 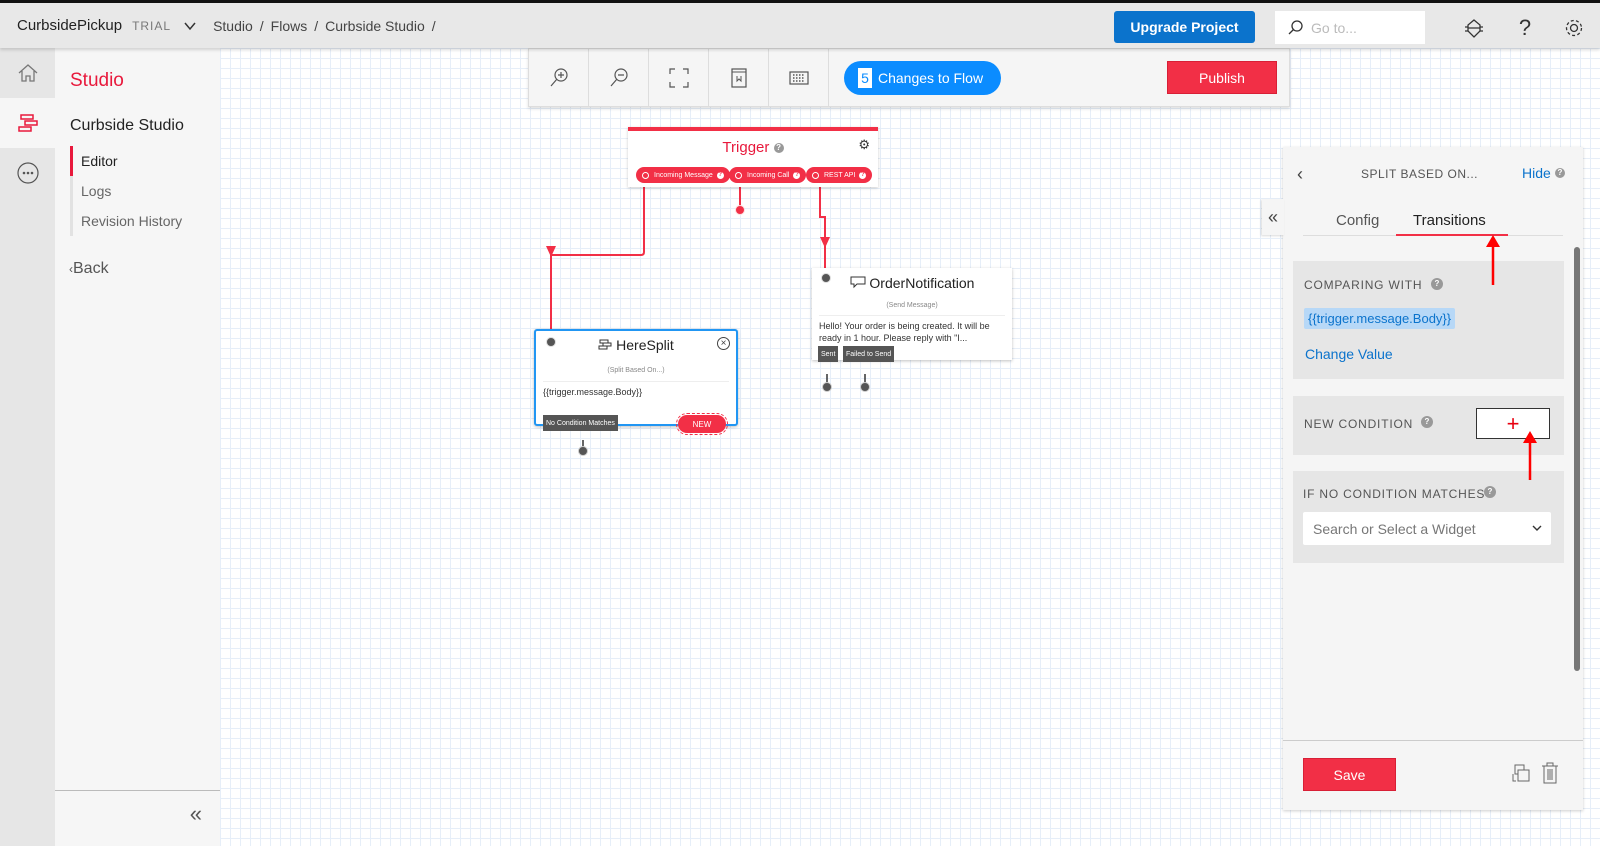 What do you see at coordinates (1184, 27) in the screenshot?
I see `upgrade-project-button: Upgrade Project` at bounding box center [1184, 27].